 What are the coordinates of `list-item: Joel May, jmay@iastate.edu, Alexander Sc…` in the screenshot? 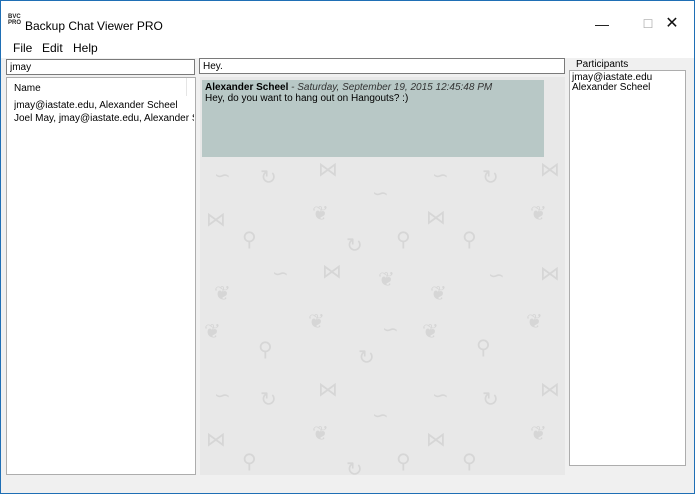 It's located at (104, 118).